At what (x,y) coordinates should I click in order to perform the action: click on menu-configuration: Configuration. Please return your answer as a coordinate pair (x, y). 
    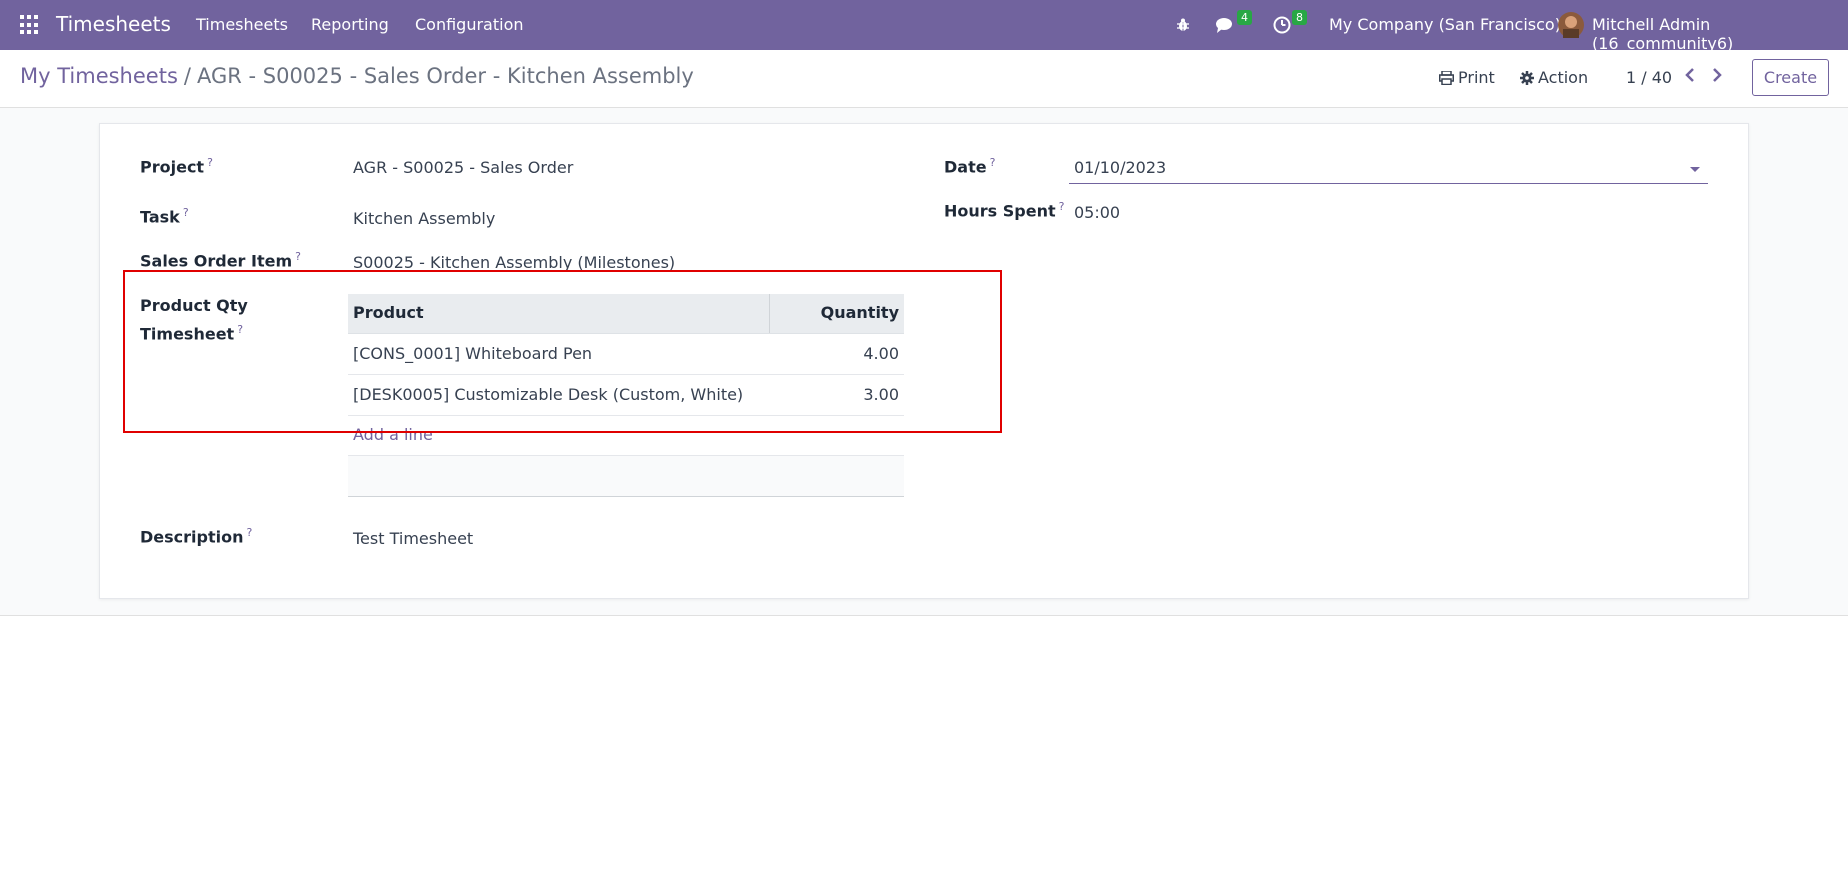
    Looking at the image, I should click on (469, 24).